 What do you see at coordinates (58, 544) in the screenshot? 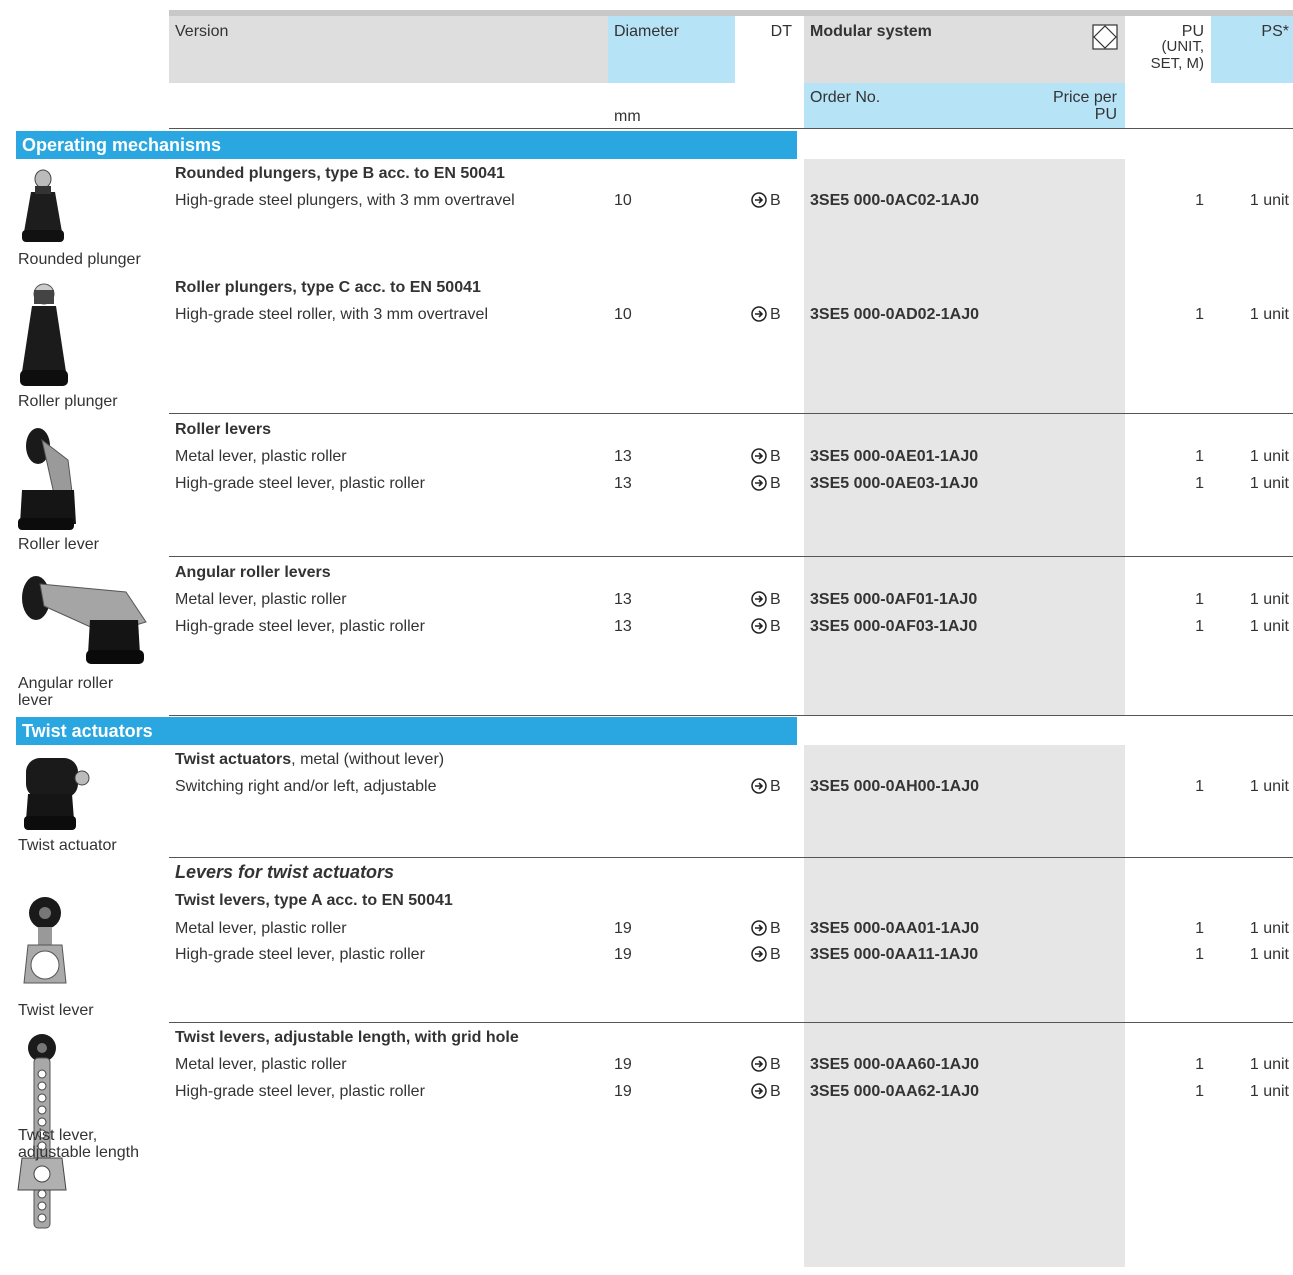
I see `image-label: Roller lever` at bounding box center [58, 544].